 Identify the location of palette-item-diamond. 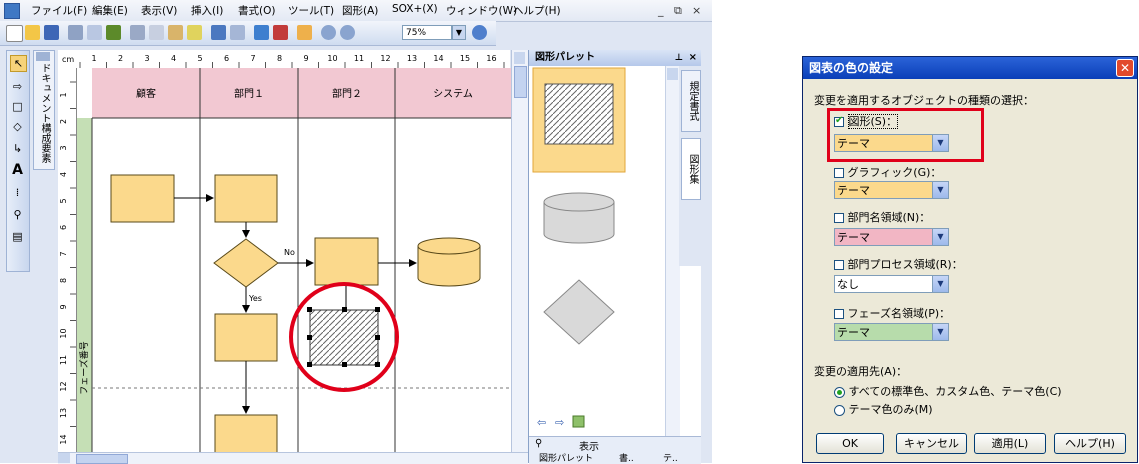
(579, 312).